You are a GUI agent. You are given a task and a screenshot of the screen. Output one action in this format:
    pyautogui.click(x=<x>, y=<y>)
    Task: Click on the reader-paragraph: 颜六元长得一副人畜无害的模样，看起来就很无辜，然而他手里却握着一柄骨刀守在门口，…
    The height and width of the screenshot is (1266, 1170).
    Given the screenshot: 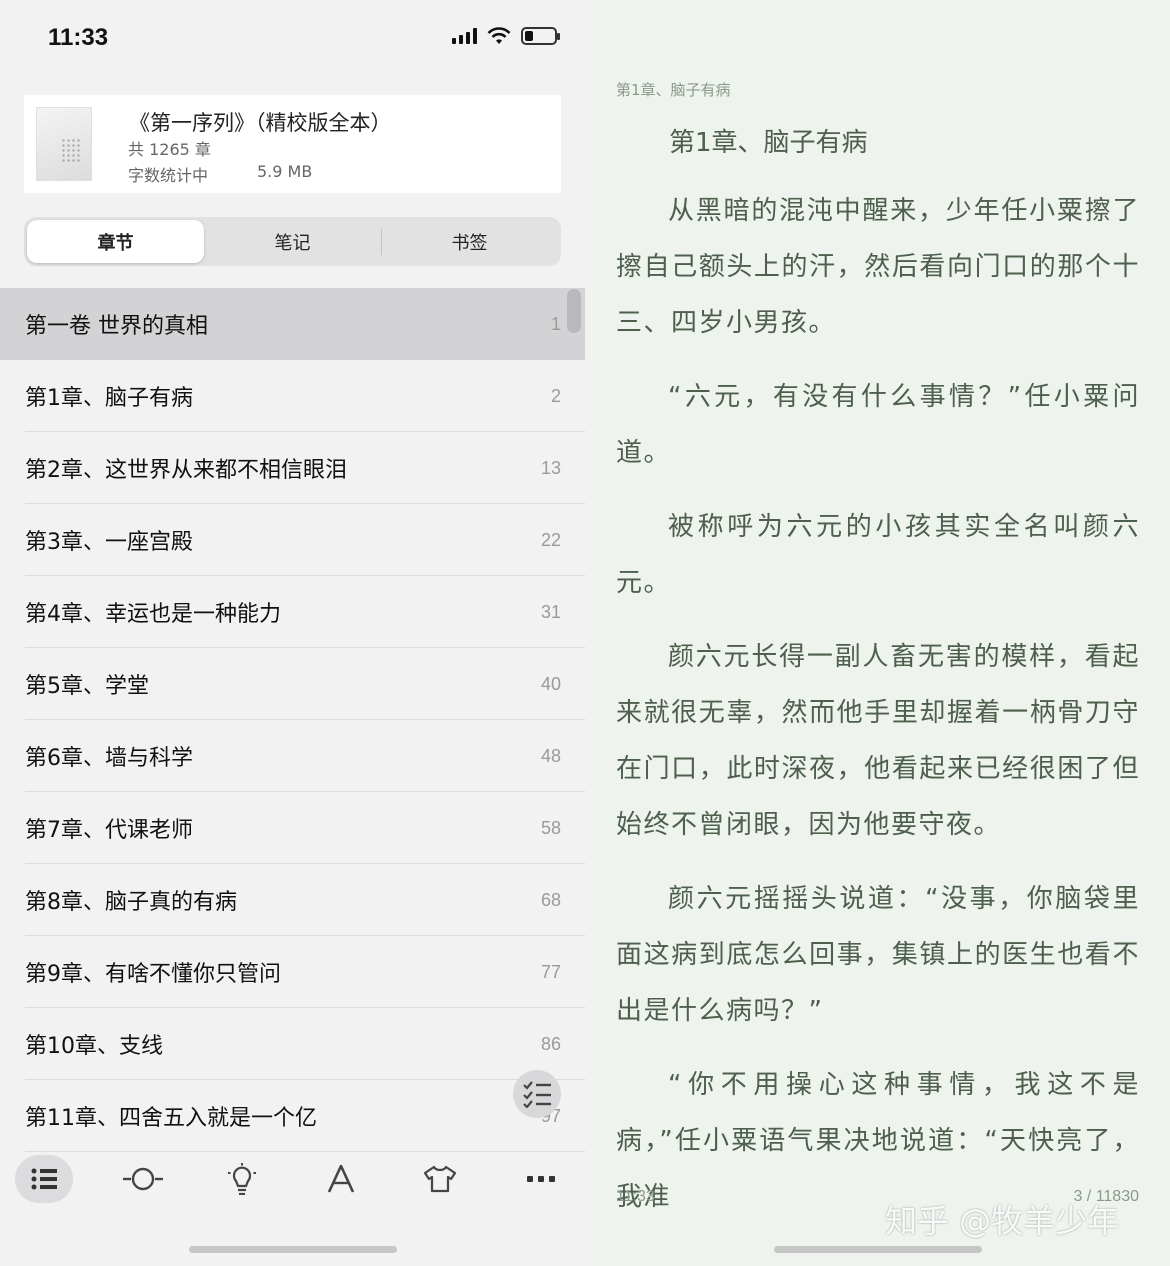 What is the action you would take?
    pyautogui.click(x=878, y=741)
    